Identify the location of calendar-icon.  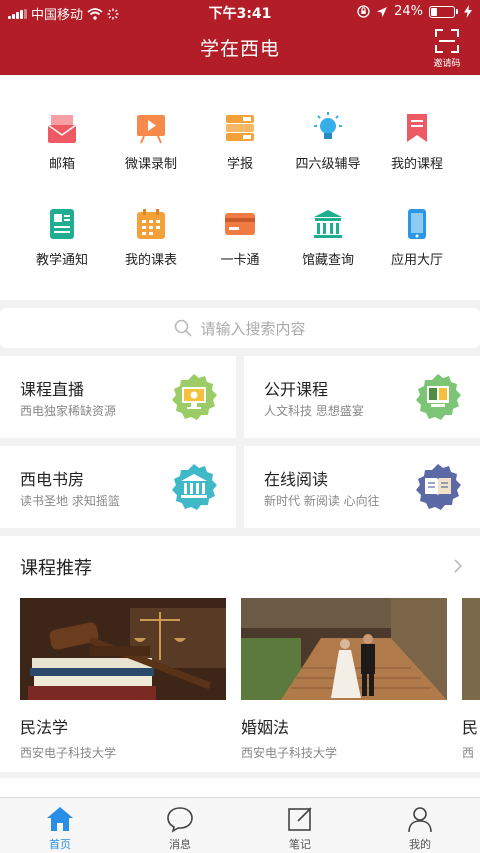
(151, 224).